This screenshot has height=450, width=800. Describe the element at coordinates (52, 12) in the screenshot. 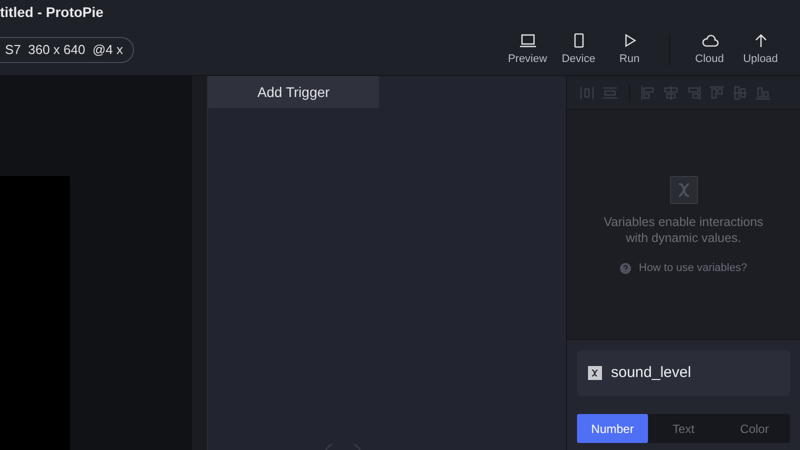

I see `window-title: titled - ProtoPie` at that location.